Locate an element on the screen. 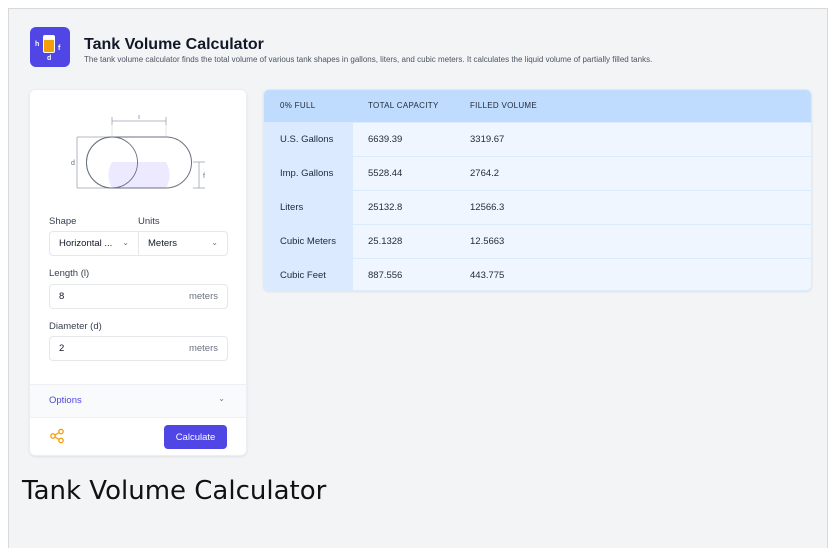 The width and height of the screenshot is (836, 548). row-total: 25.1328 is located at coordinates (385, 241).